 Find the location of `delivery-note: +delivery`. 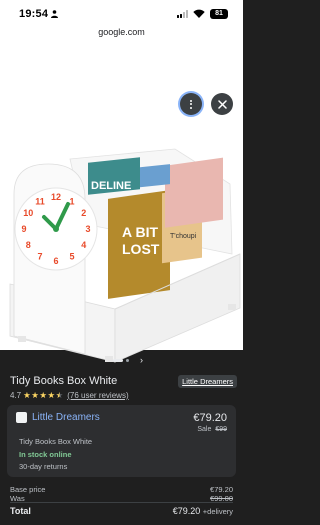

delivery-note: +delivery is located at coordinates (217, 511).